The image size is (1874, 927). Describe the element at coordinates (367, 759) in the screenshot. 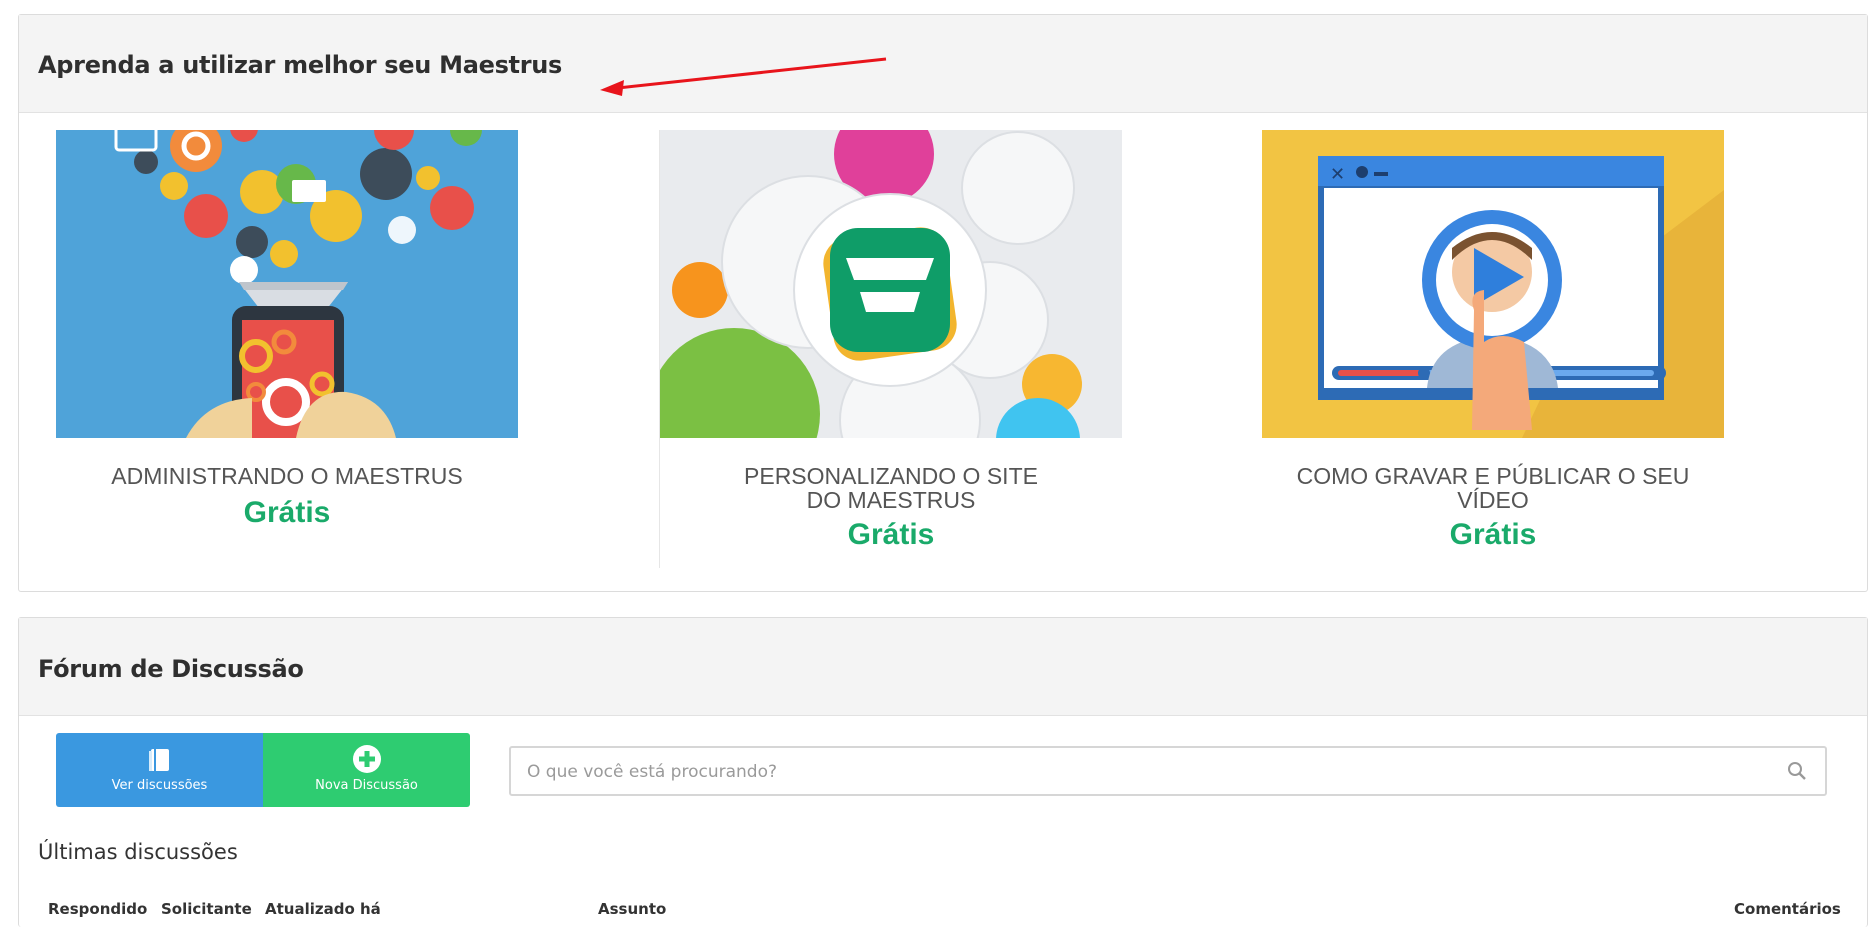

I see `plus-circle-icon` at that location.